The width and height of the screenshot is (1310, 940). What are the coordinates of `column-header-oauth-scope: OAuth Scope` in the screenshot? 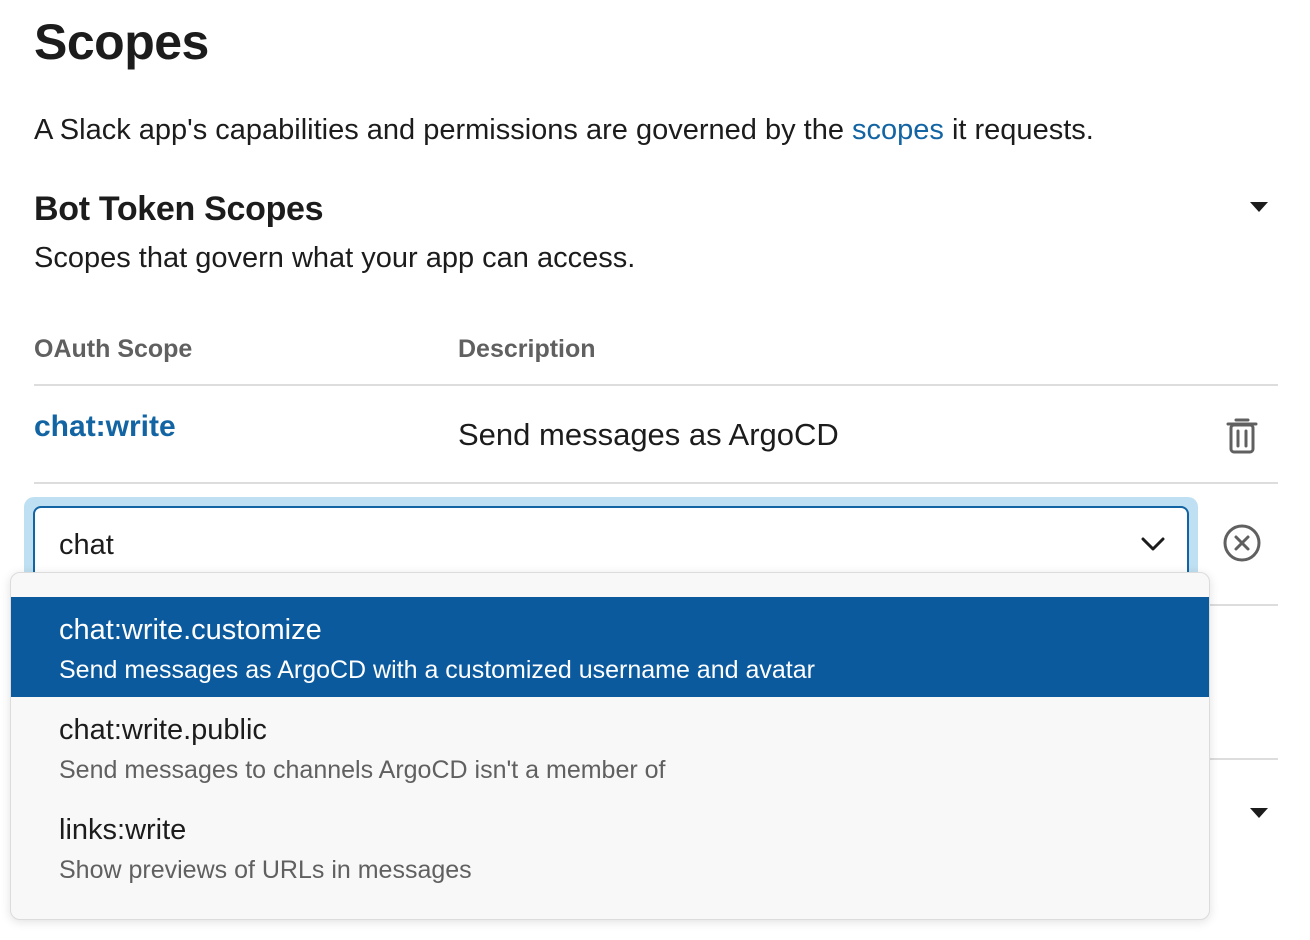 It's located at (113, 349).